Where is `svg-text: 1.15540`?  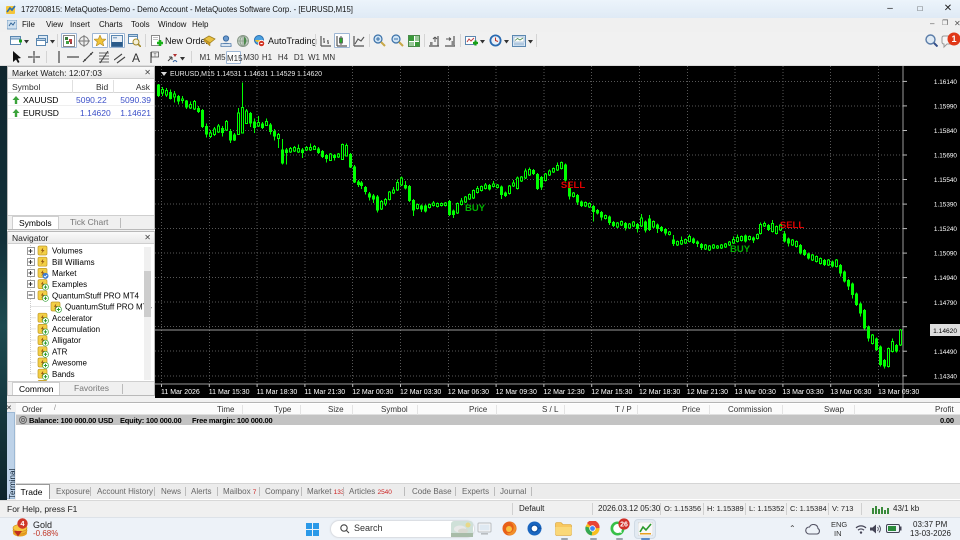
svg-text: 1.15540 is located at coordinates (946, 180).